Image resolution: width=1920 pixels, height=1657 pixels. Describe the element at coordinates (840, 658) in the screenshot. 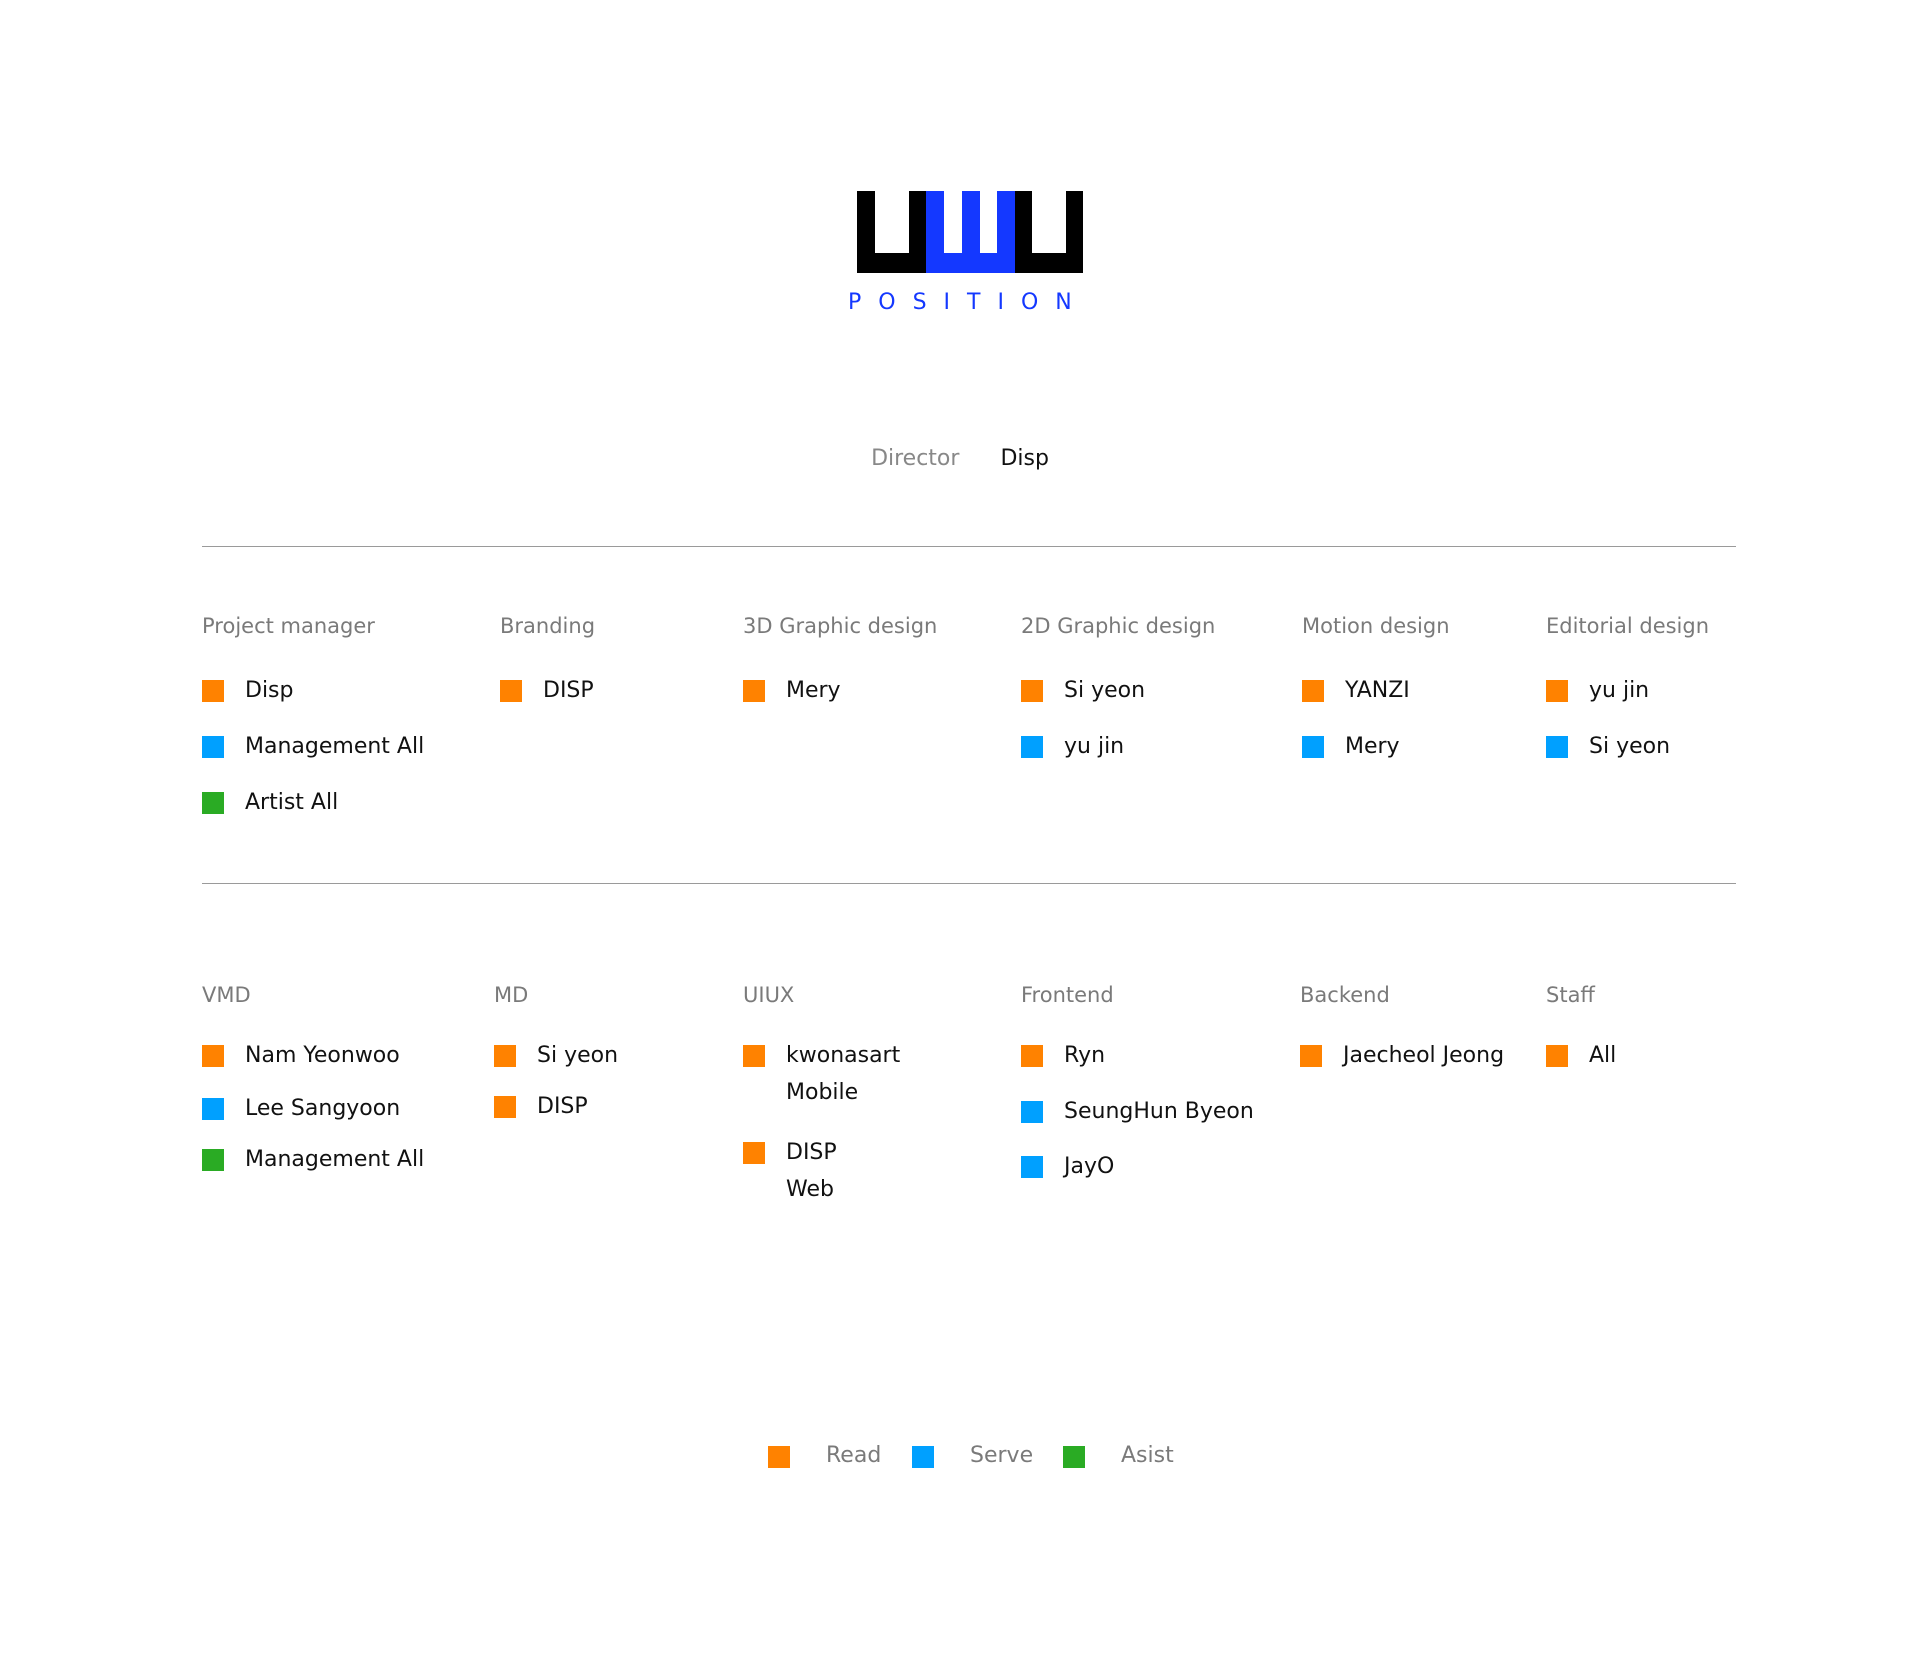

I see `position-column-3d-graphic-design: 3D Graphic design Mery` at that location.